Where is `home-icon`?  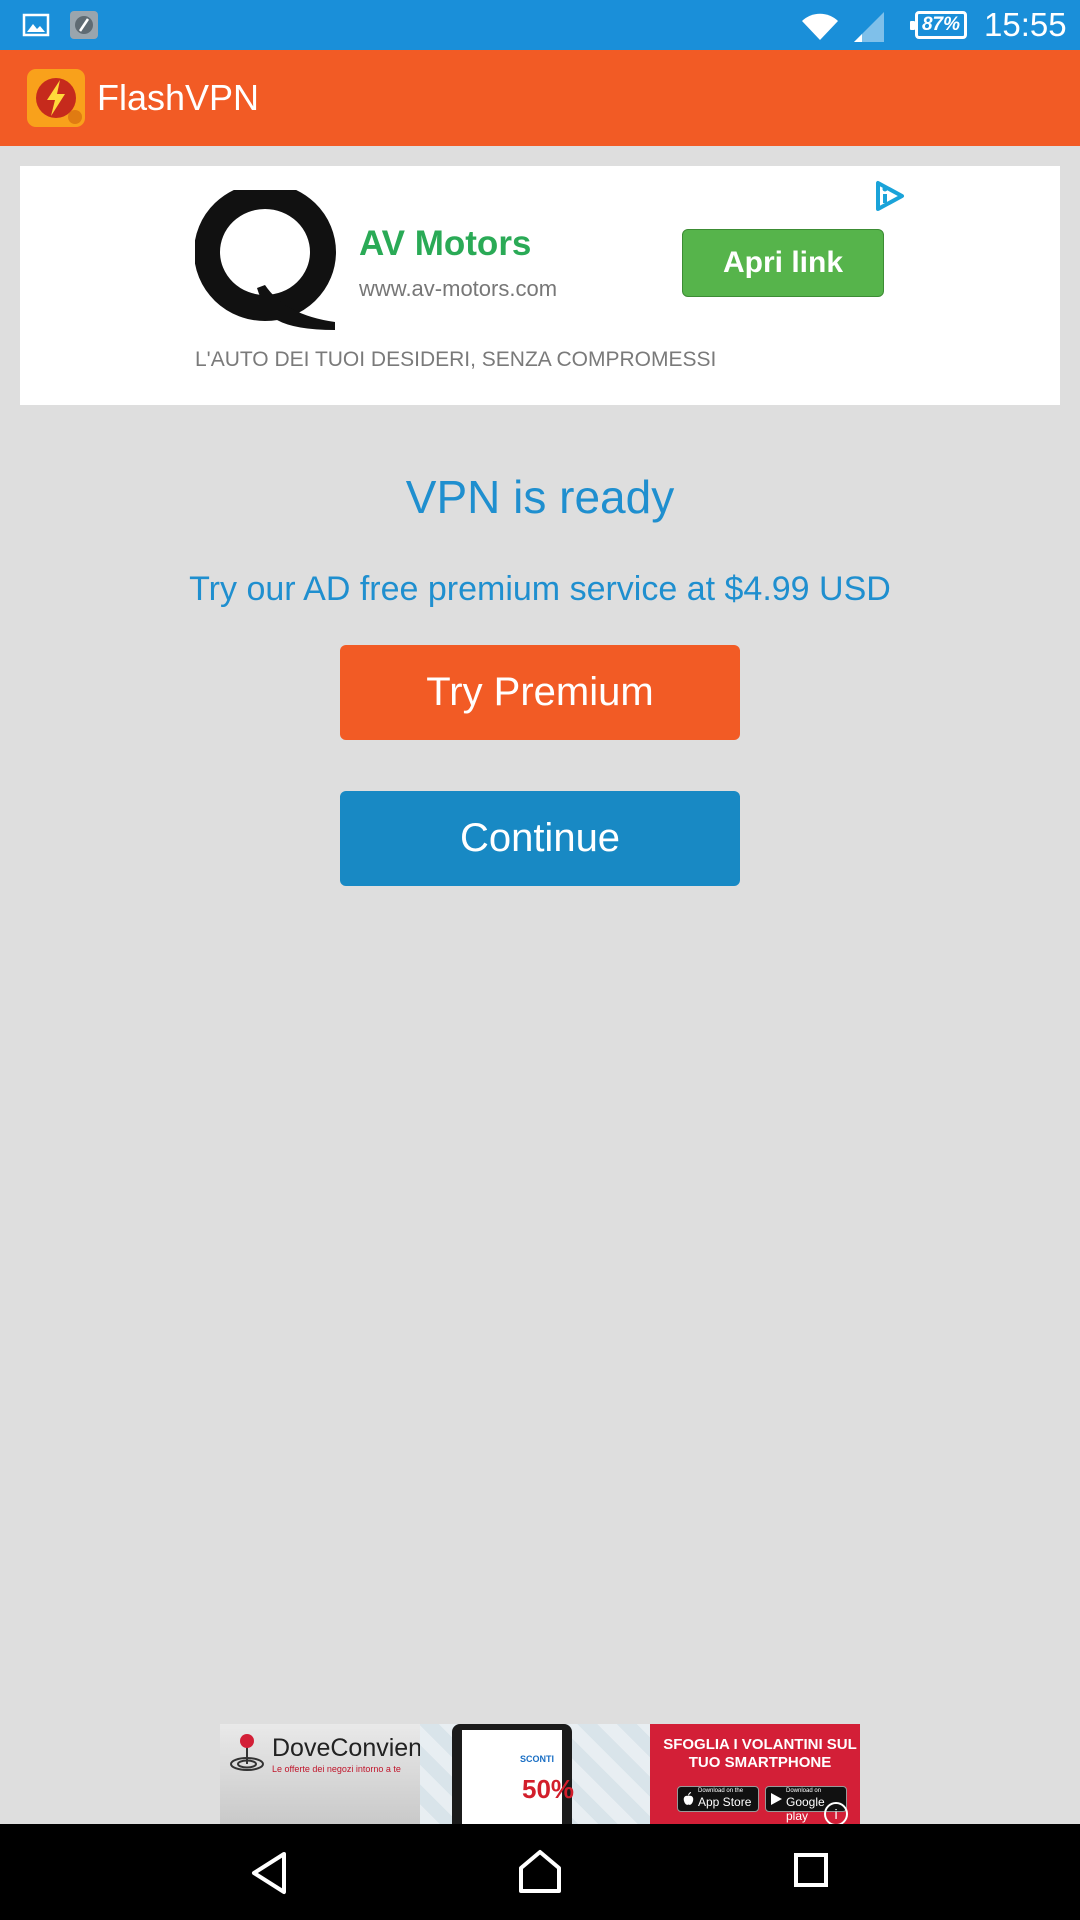
home-icon is located at coordinates (540, 1871).